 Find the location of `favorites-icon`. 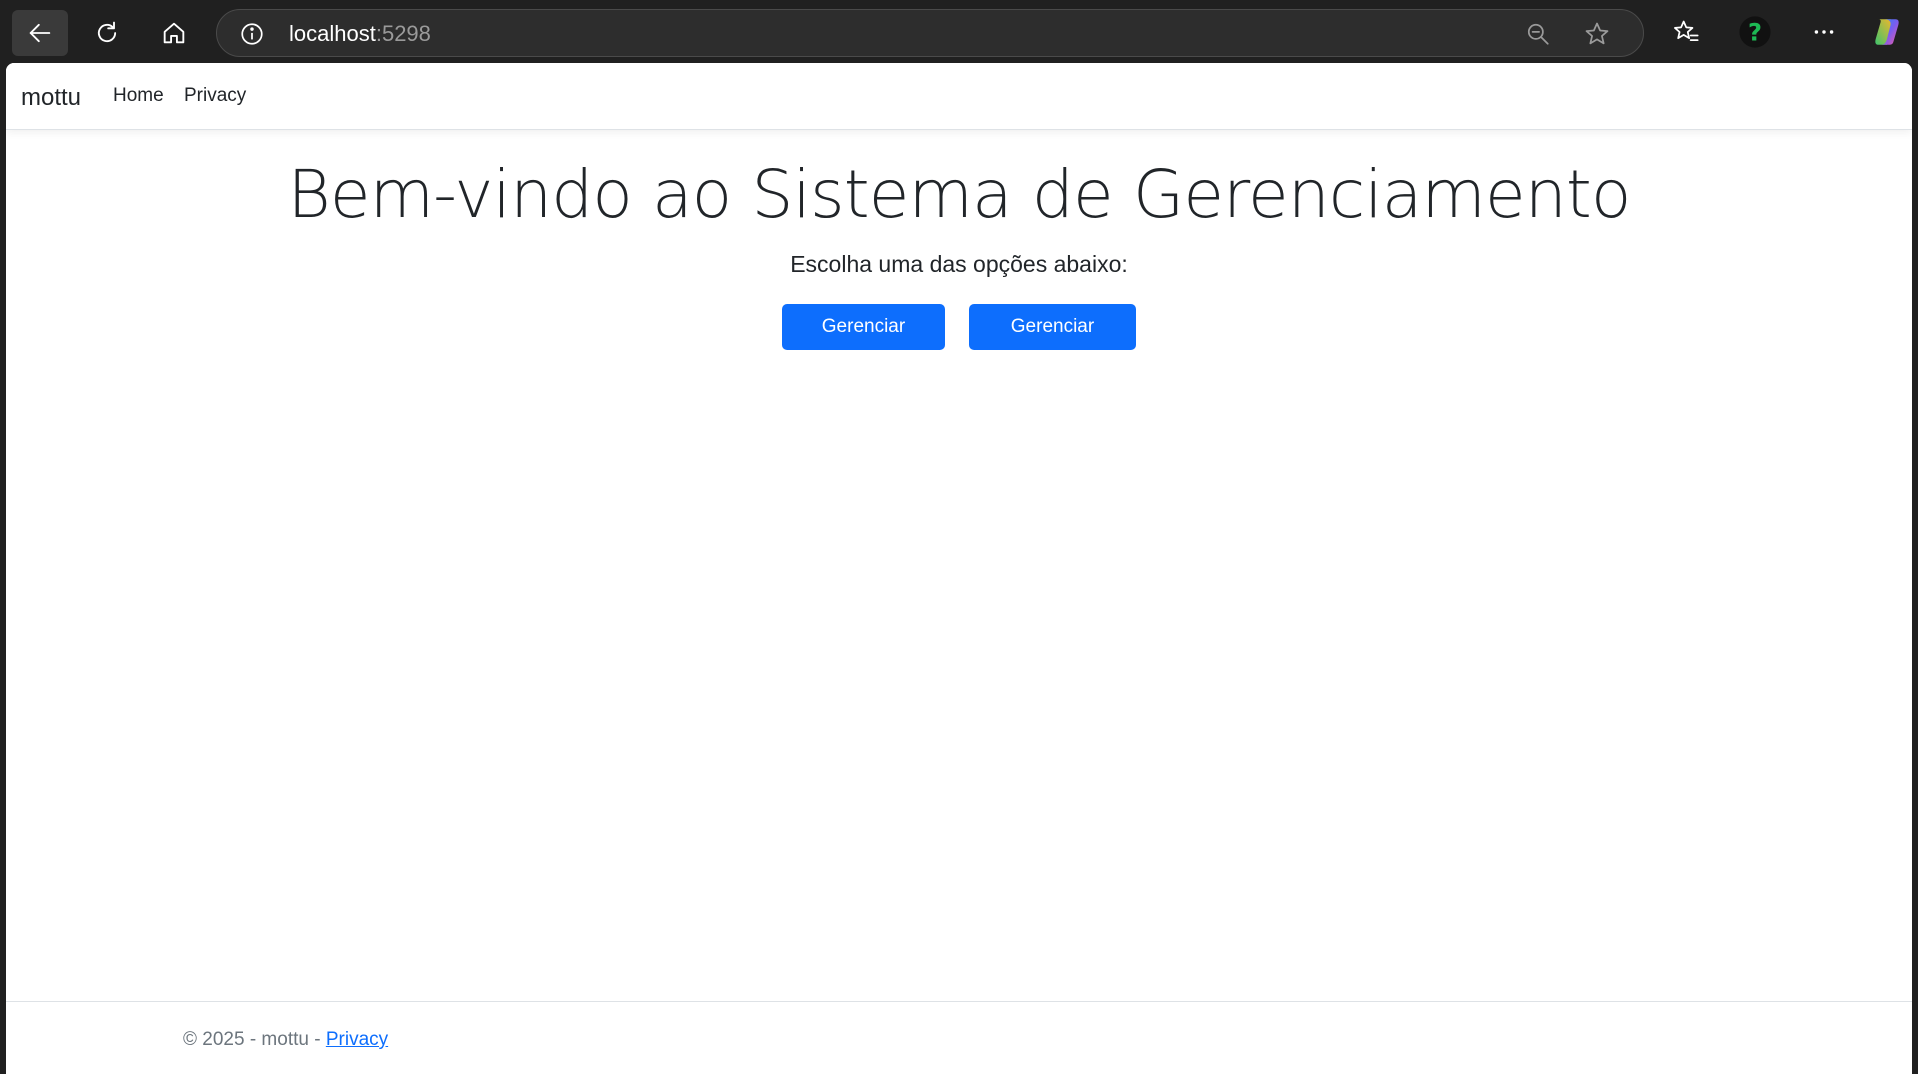

favorites-icon is located at coordinates (1686, 31).